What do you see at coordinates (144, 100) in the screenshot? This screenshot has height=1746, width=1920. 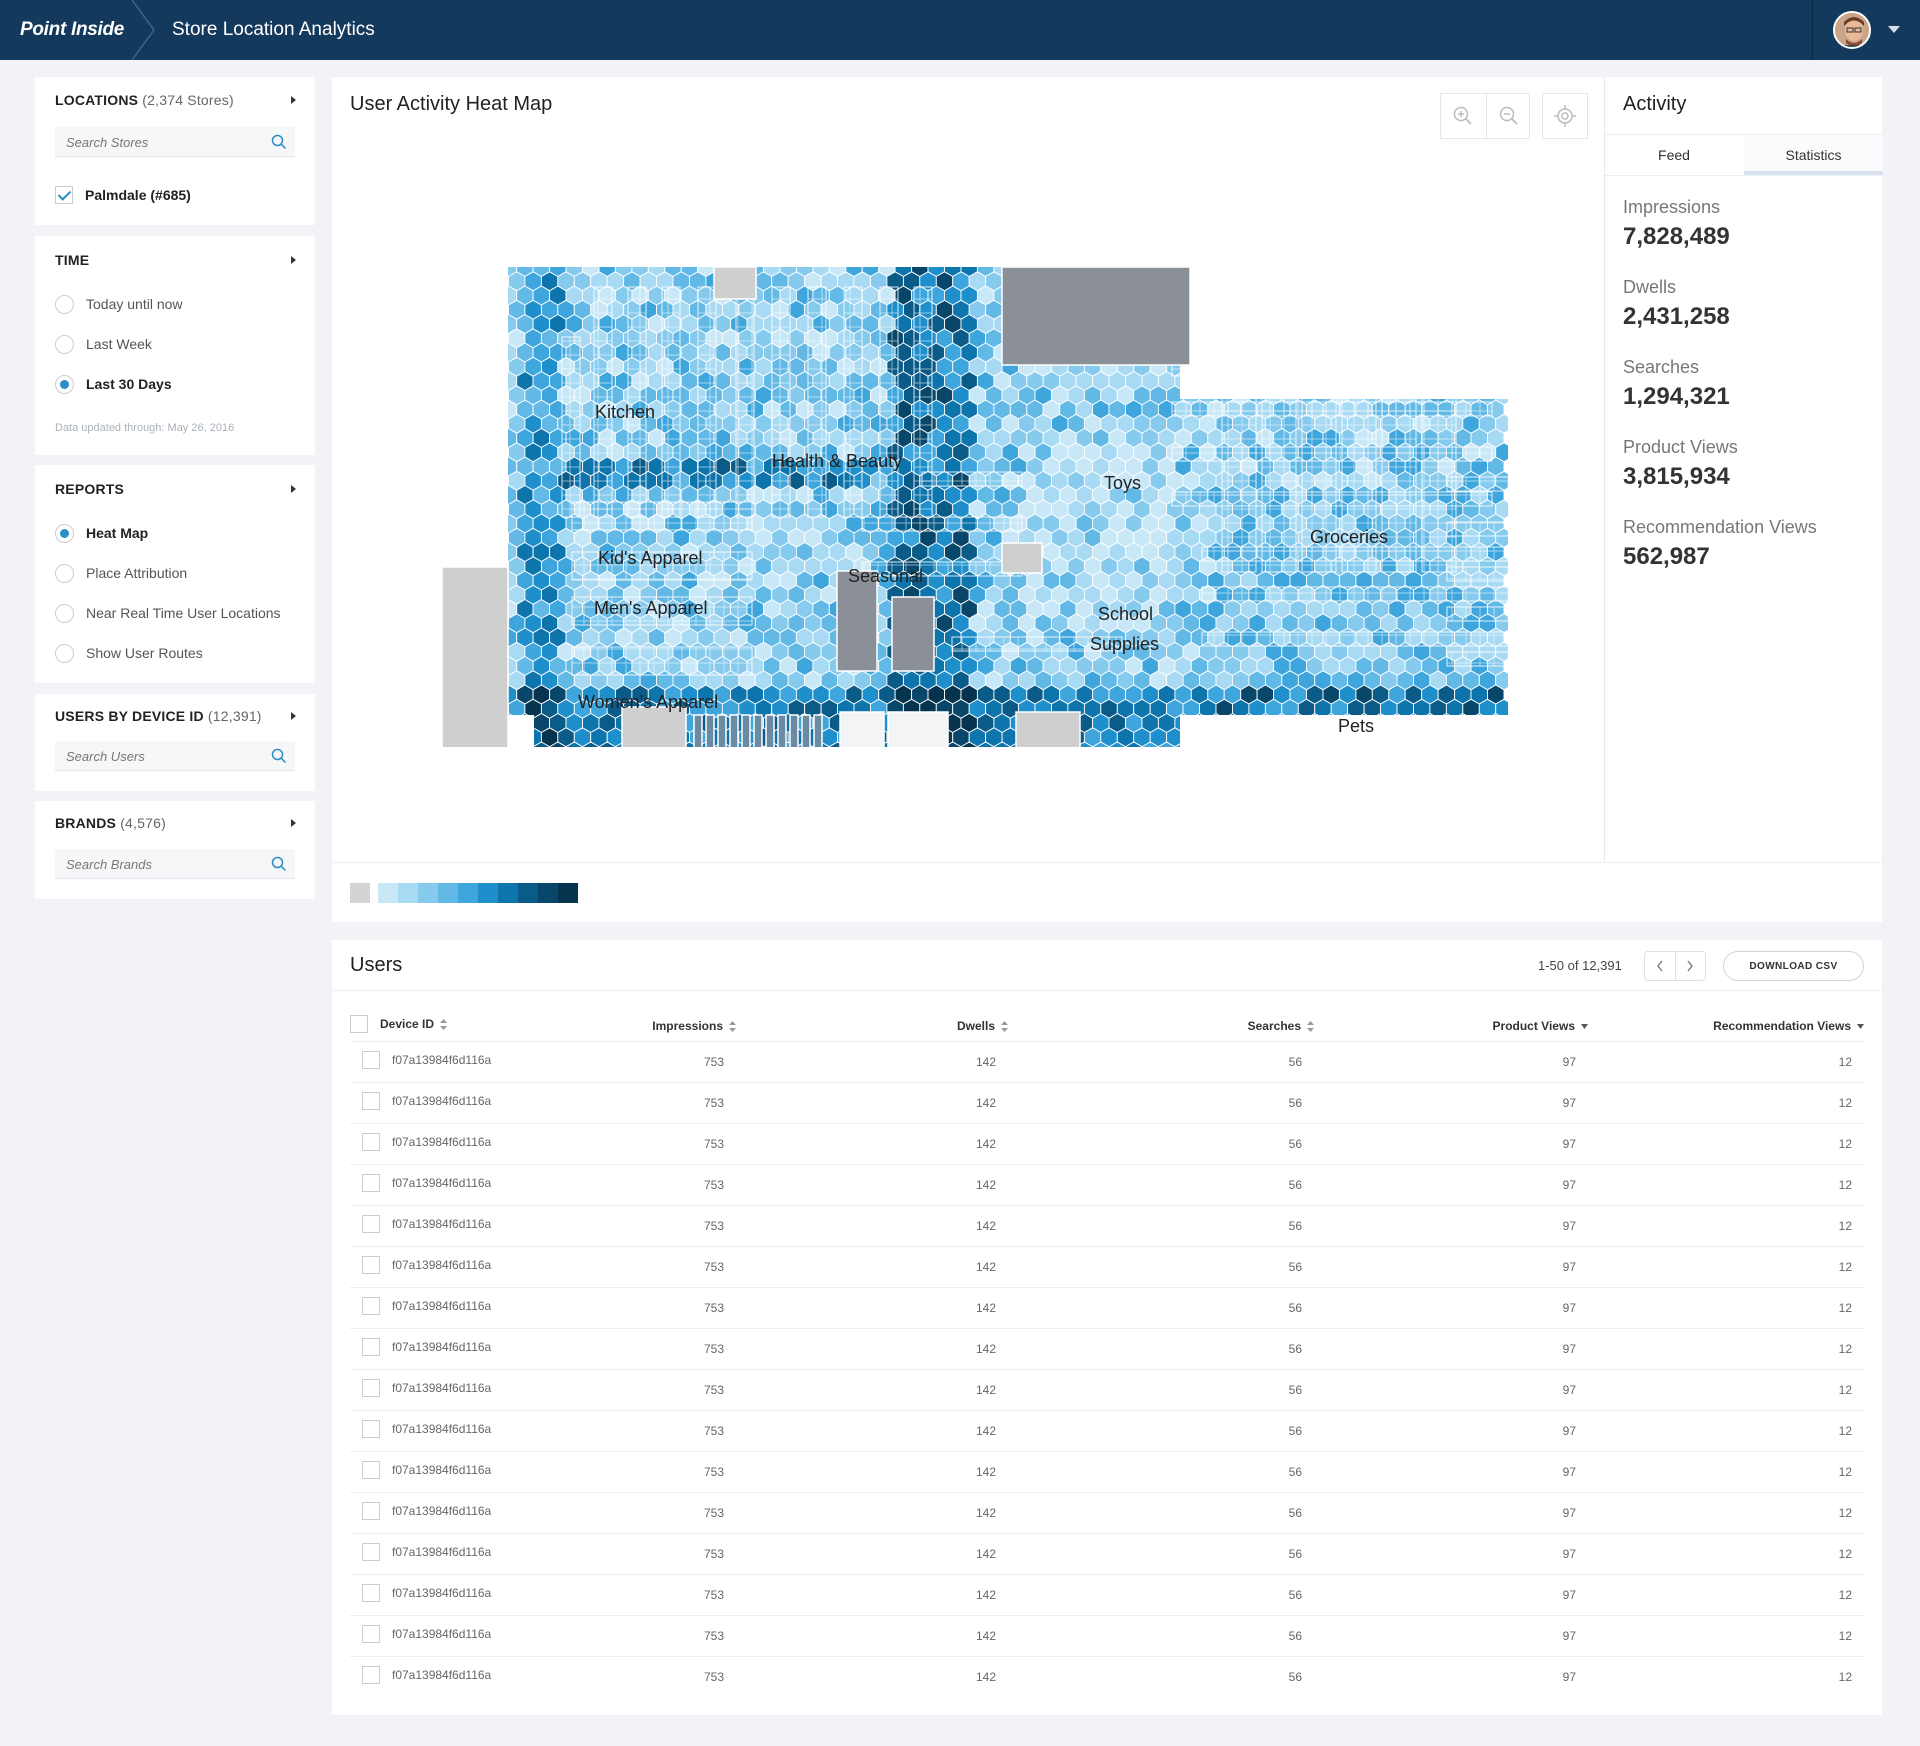 I see `locations-heading: LOCATIONS (2,374 Stores)` at bounding box center [144, 100].